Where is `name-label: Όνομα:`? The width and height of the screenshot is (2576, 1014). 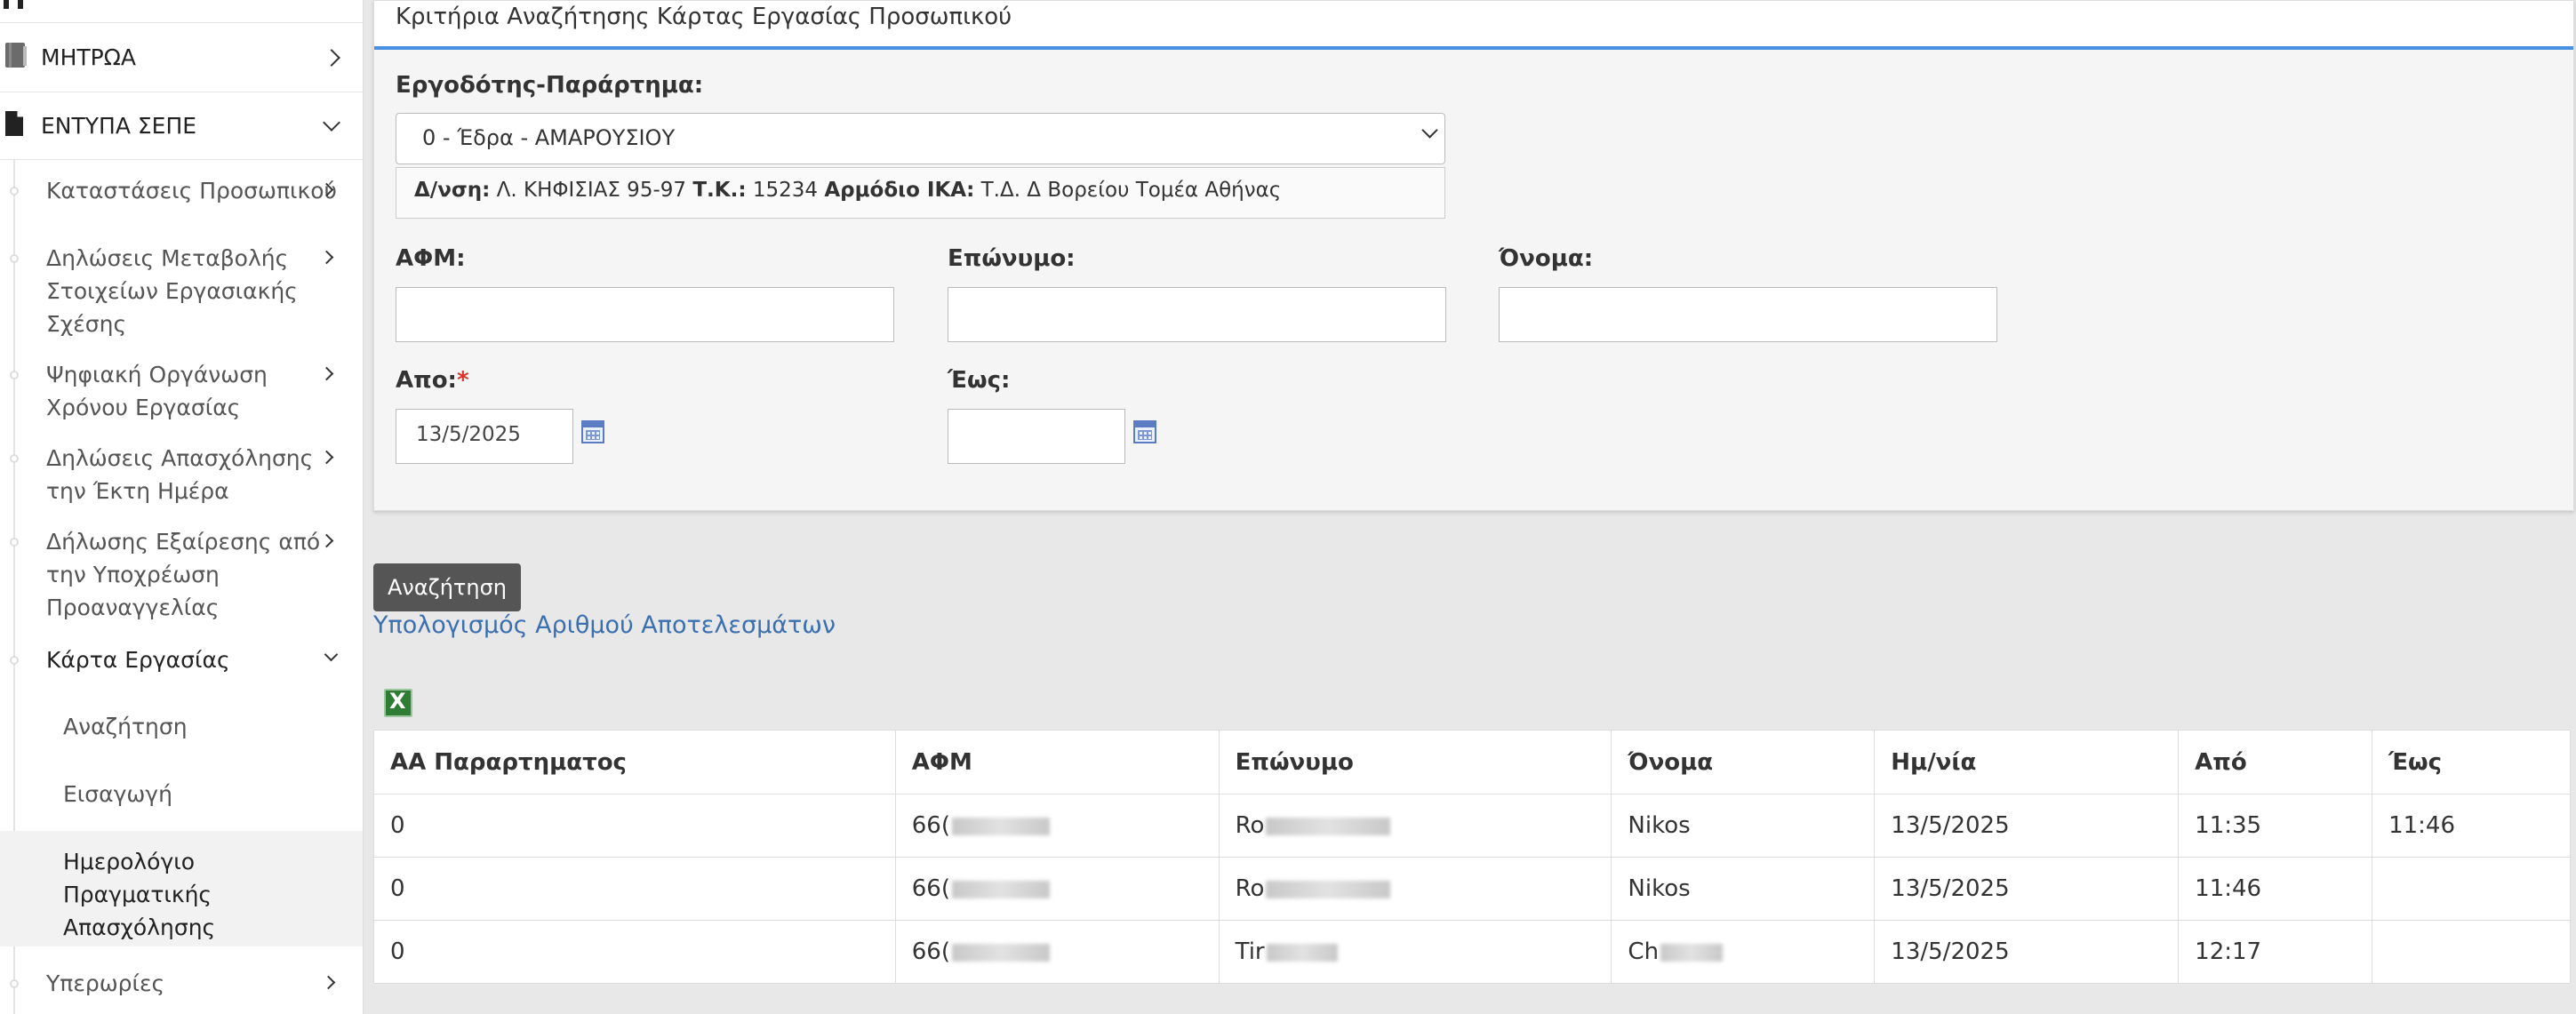
name-label: Όνομα: is located at coordinates (1546, 259).